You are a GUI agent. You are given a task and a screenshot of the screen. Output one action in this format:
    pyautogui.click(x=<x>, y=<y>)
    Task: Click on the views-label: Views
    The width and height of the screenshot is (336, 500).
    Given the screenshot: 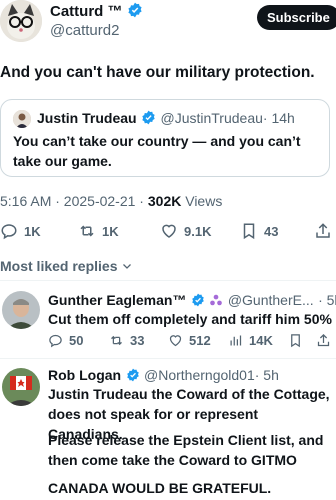 What is the action you would take?
    pyautogui.click(x=204, y=201)
    